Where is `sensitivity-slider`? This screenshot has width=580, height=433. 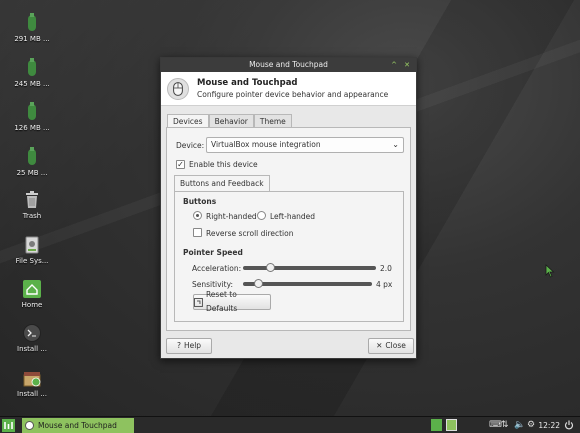 sensitivity-slider is located at coordinates (307, 283).